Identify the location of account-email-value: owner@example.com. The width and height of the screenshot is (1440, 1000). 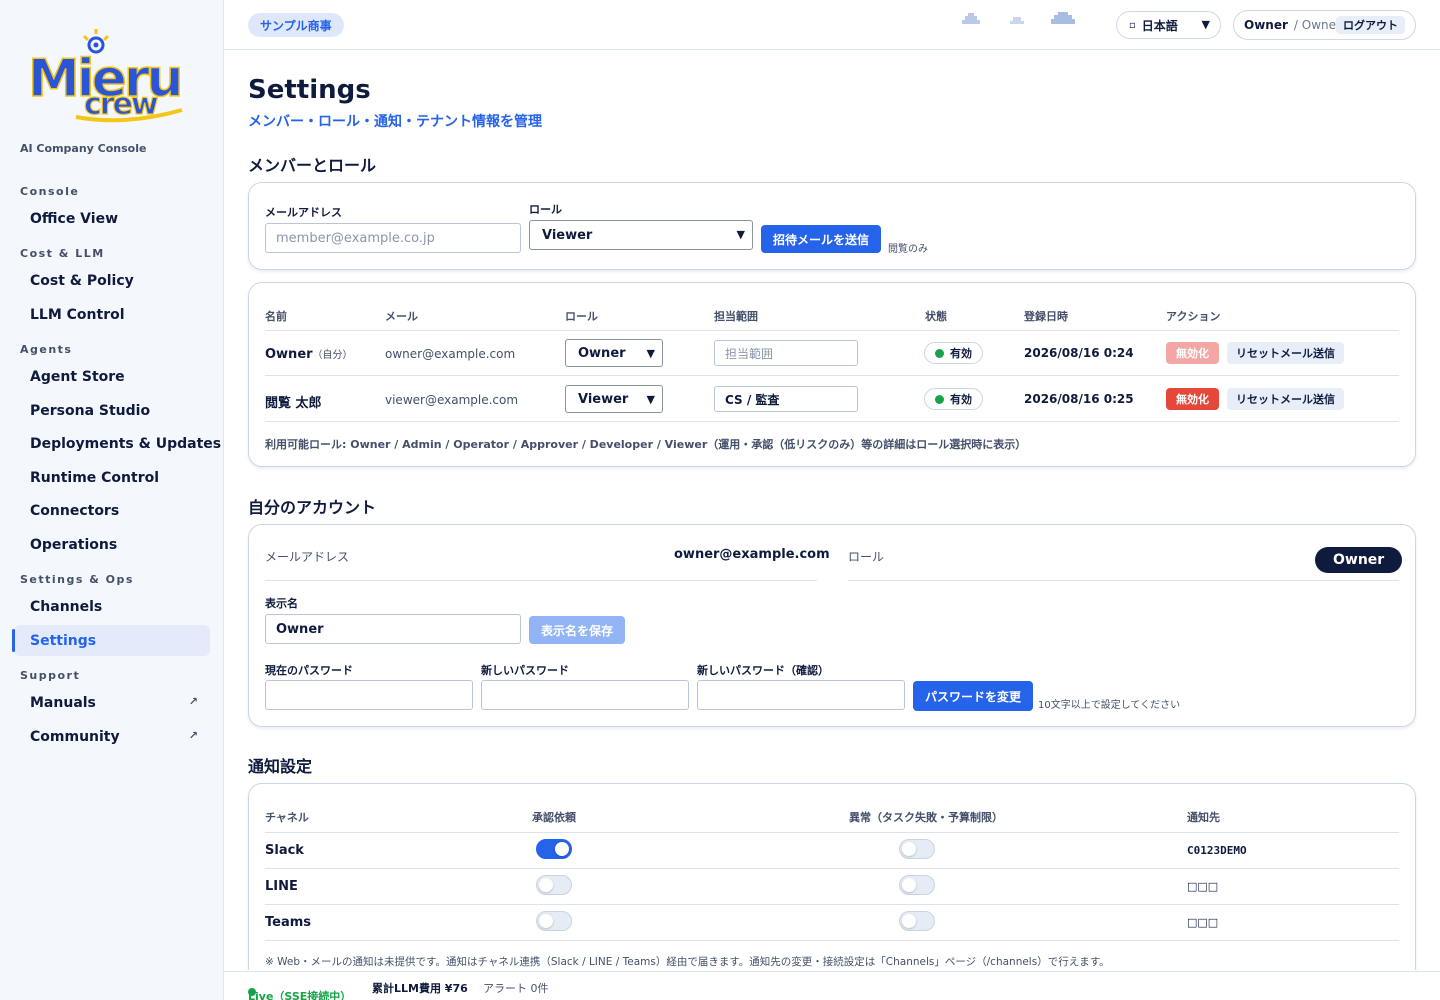
(752, 554).